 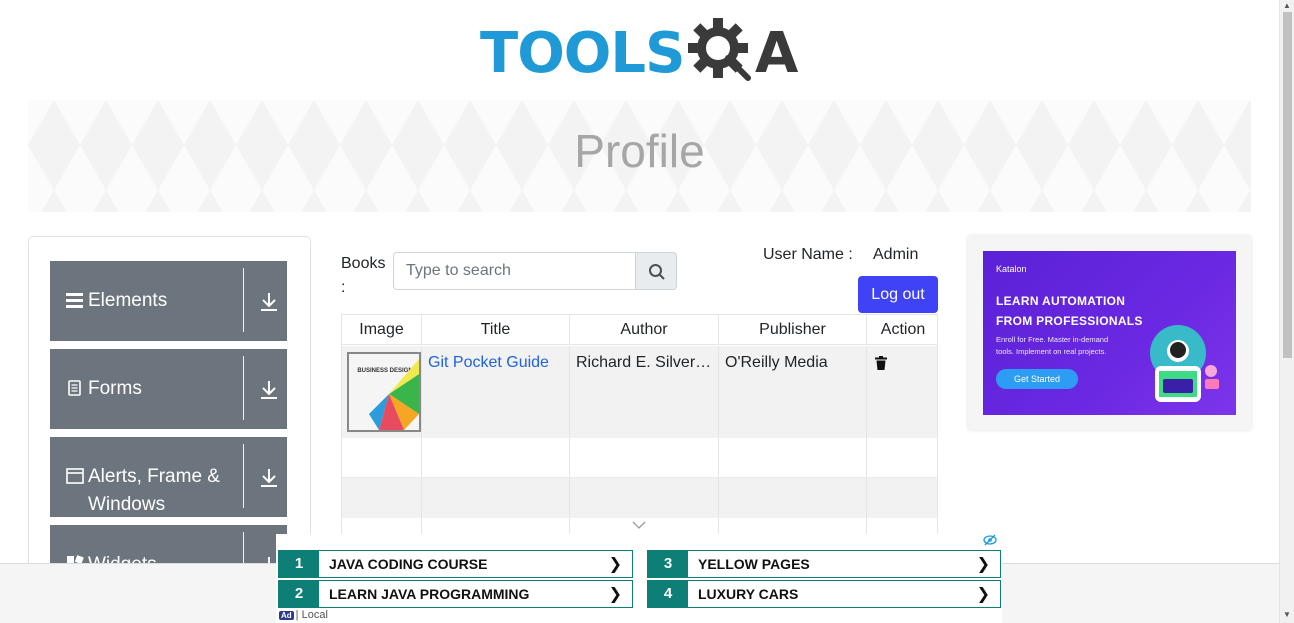 I want to click on ad-badge: Ad, so click(x=286, y=615).